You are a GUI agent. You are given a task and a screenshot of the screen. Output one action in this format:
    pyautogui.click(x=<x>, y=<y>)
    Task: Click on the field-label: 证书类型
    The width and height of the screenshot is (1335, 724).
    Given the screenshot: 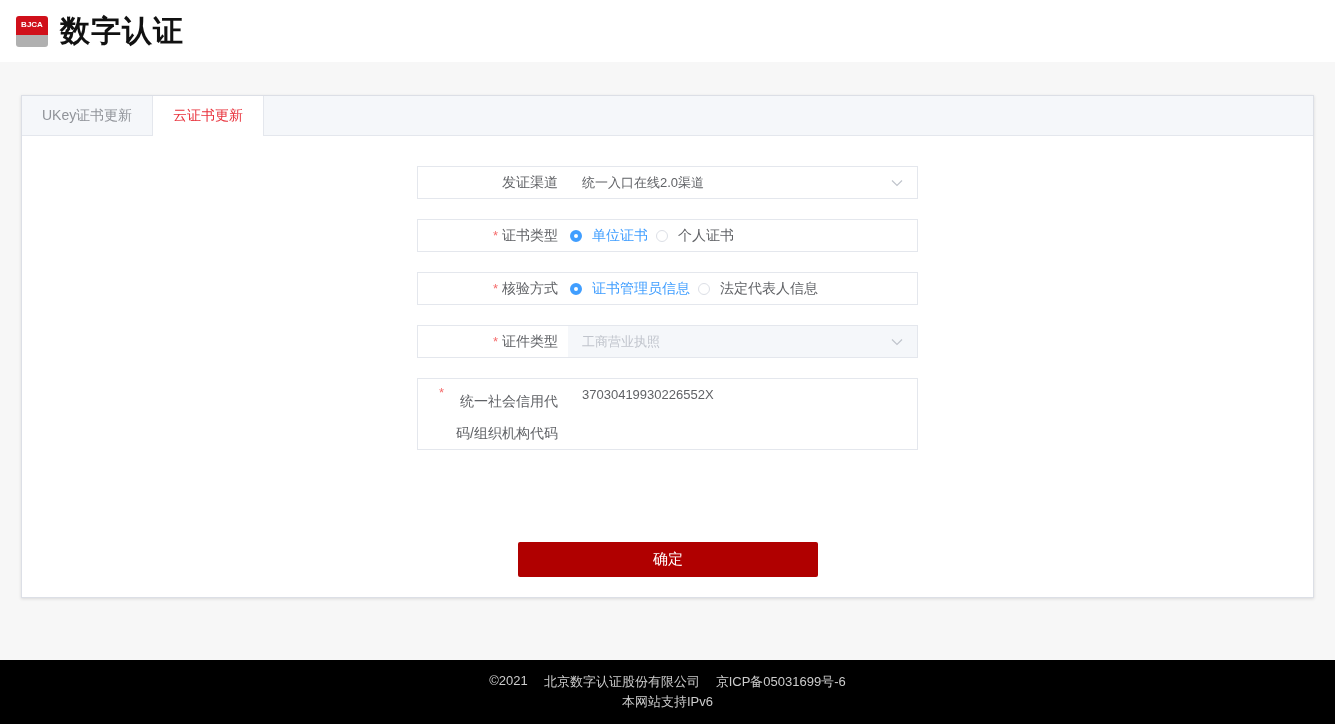 What is the action you would take?
    pyautogui.click(x=530, y=235)
    